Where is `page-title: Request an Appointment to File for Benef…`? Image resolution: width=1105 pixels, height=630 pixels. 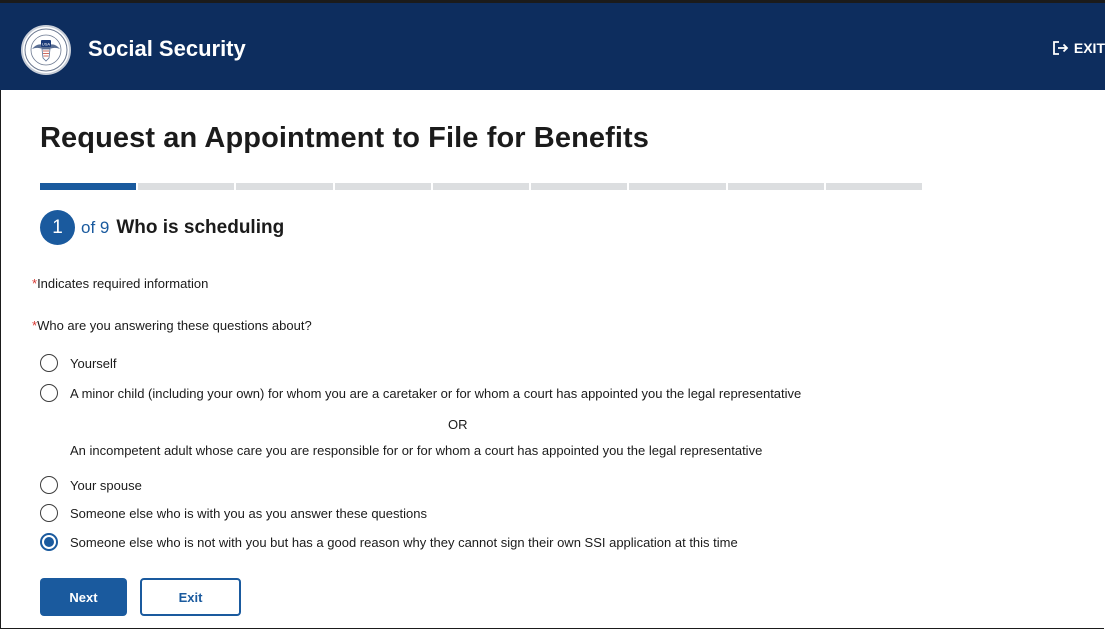
page-title: Request an Appointment to File for Benef… is located at coordinates (345, 138).